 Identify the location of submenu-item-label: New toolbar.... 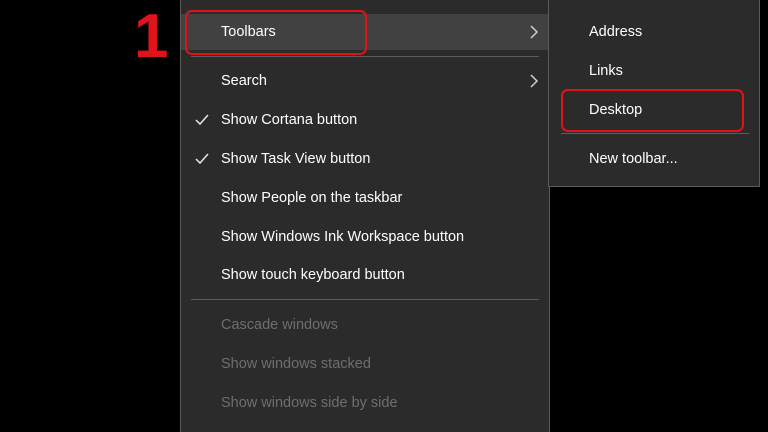
(633, 159).